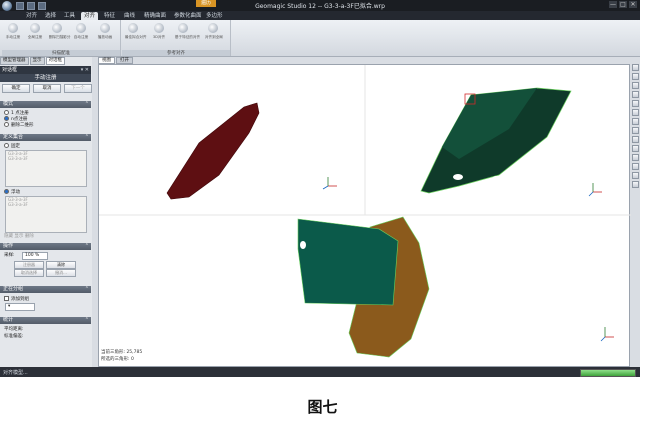 This screenshot has height=421, width=645. I want to click on scan-mesh-teal, so click(348, 262).